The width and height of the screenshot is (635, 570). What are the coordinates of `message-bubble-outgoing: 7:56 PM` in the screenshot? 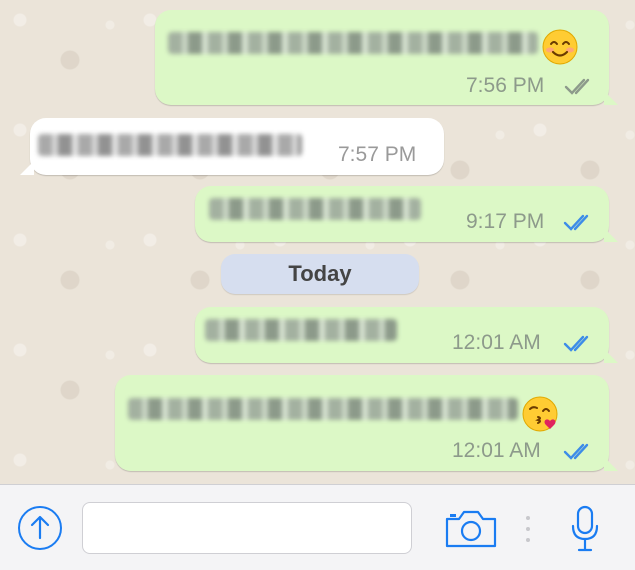 It's located at (386, 57).